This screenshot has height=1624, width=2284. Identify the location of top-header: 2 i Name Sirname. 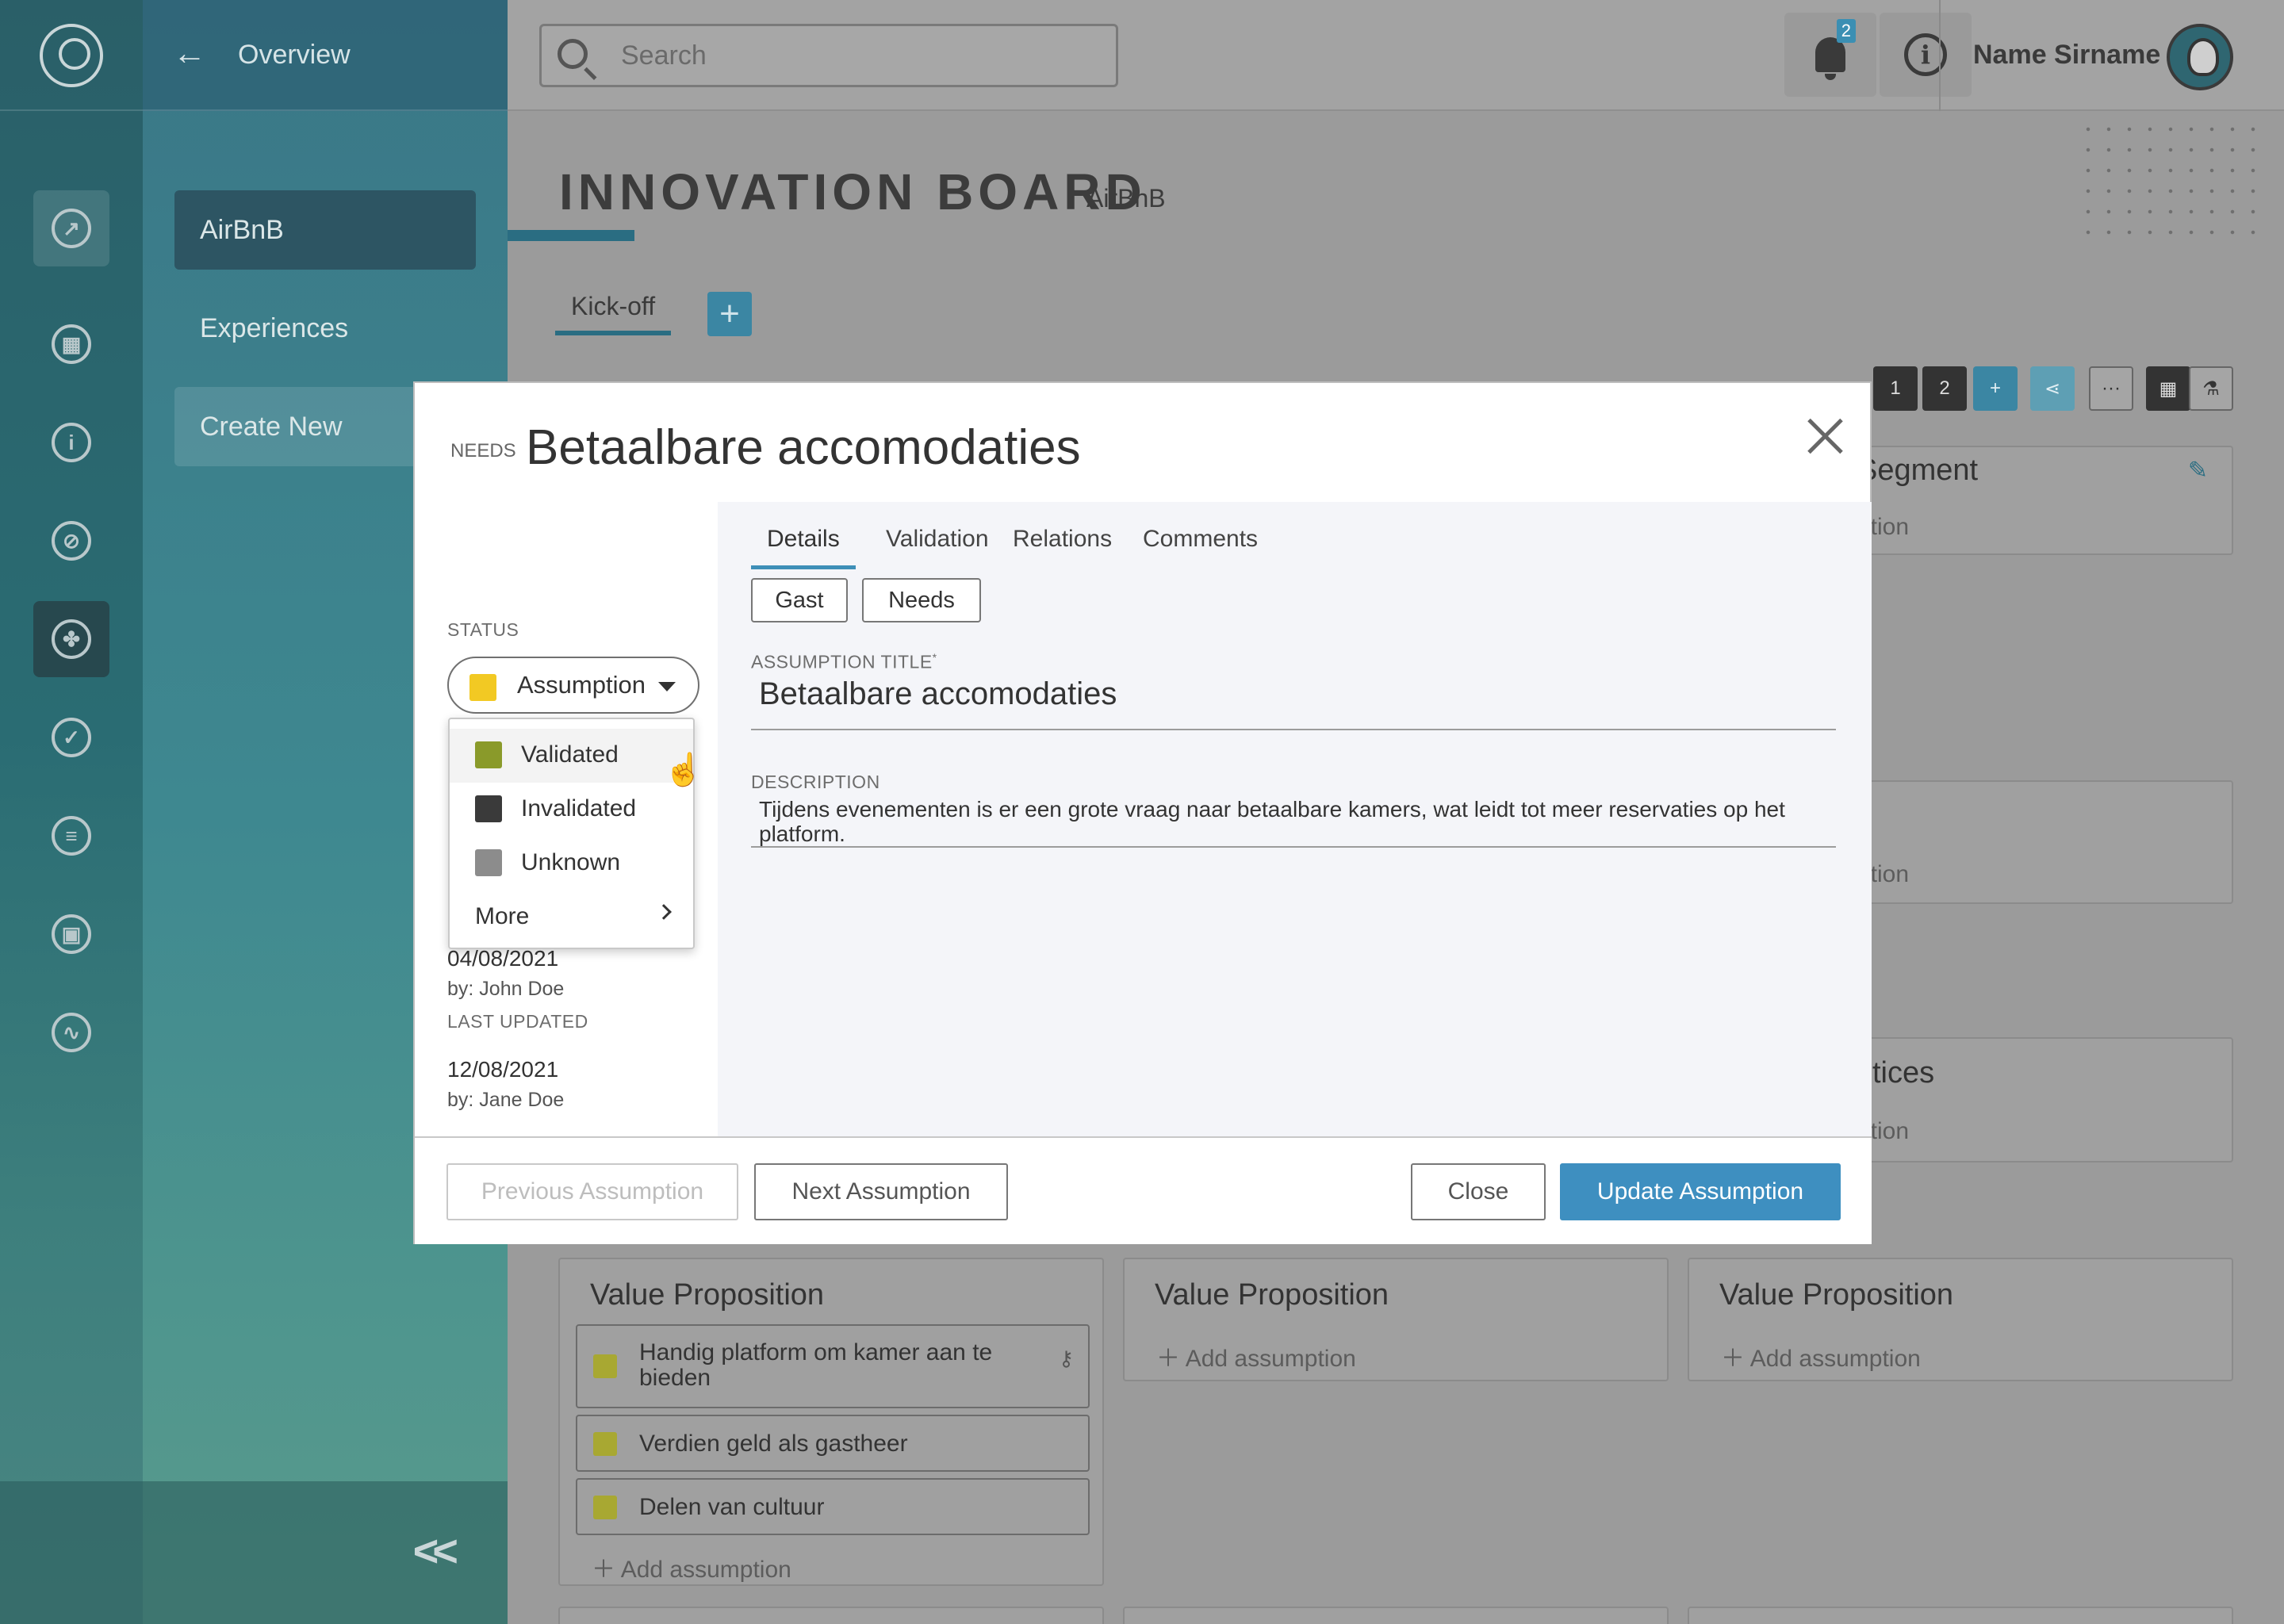
(1396, 55).